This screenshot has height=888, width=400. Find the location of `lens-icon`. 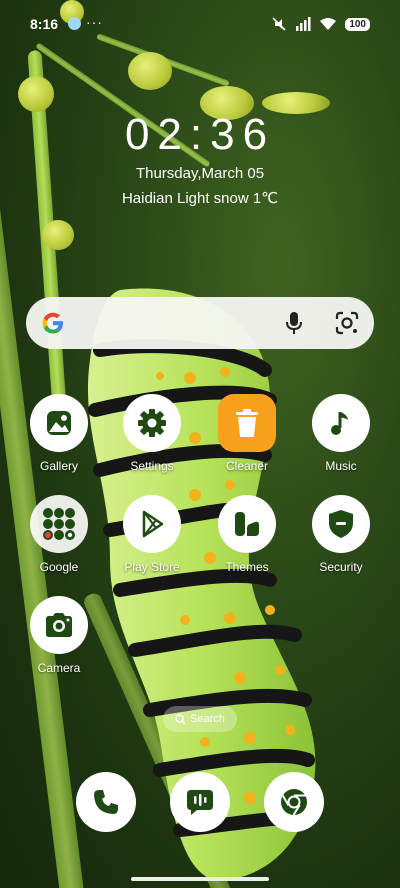

lens-icon is located at coordinates (347, 323).